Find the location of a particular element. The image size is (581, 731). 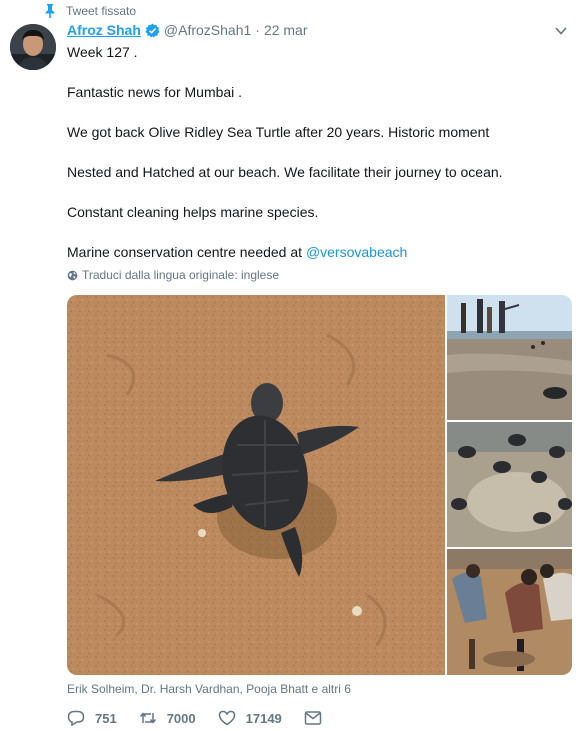

pinned-indicator: Tweet fissato is located at coordinates (90, 11).